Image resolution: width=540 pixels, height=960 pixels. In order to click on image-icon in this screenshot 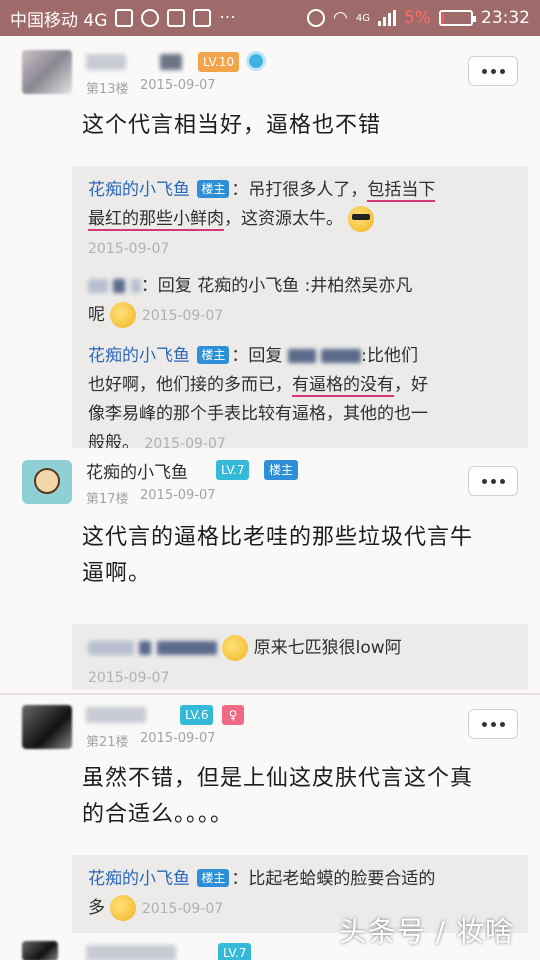, I will do `click(176, 18)`.